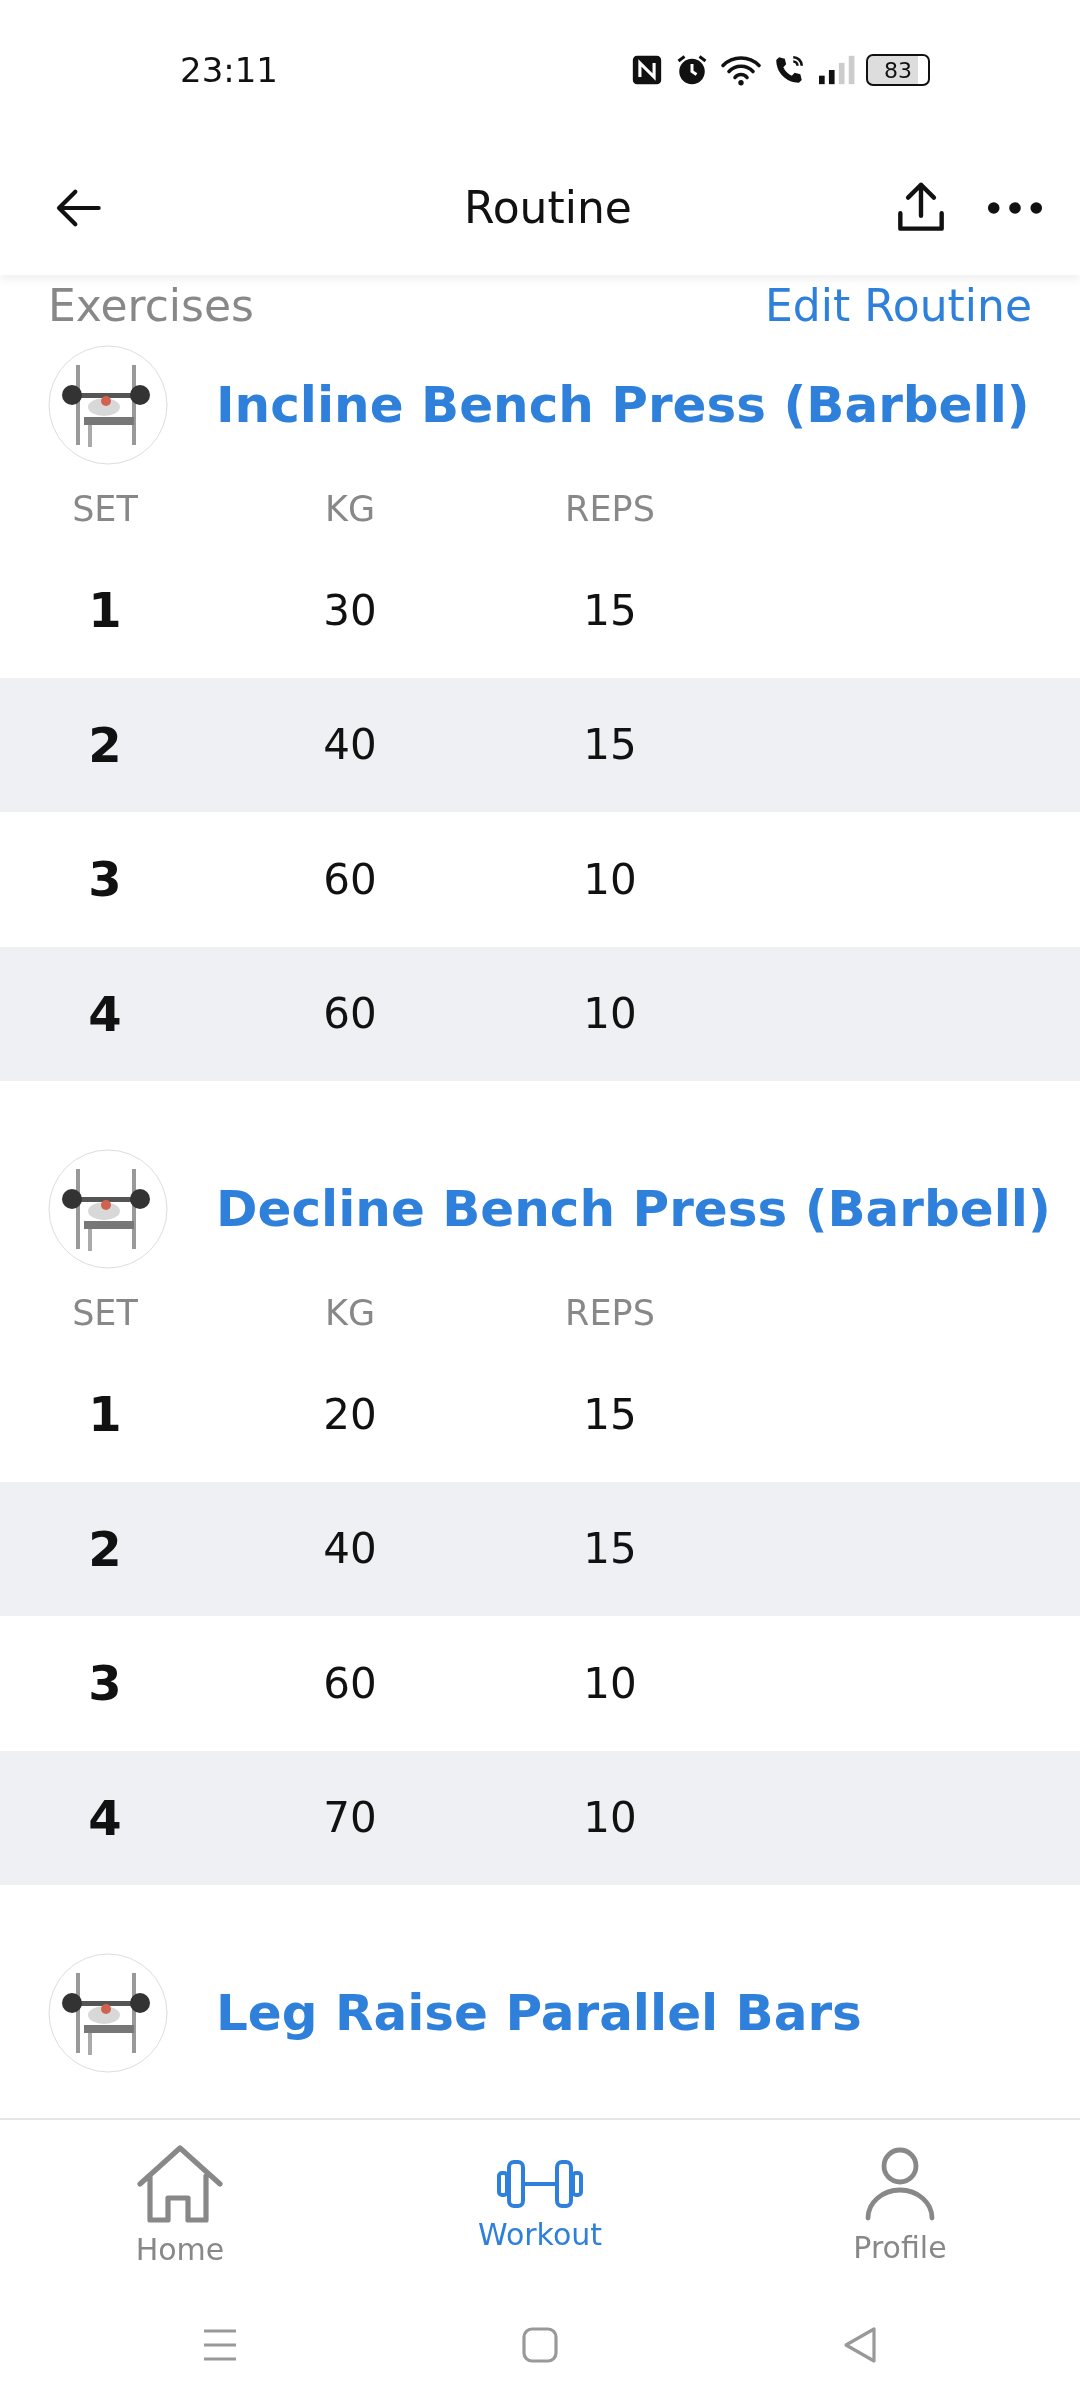  What do you see at coordinates (540, 2345) in the screenshot?
I see `square-icon` at bounding box center [540, 2345].